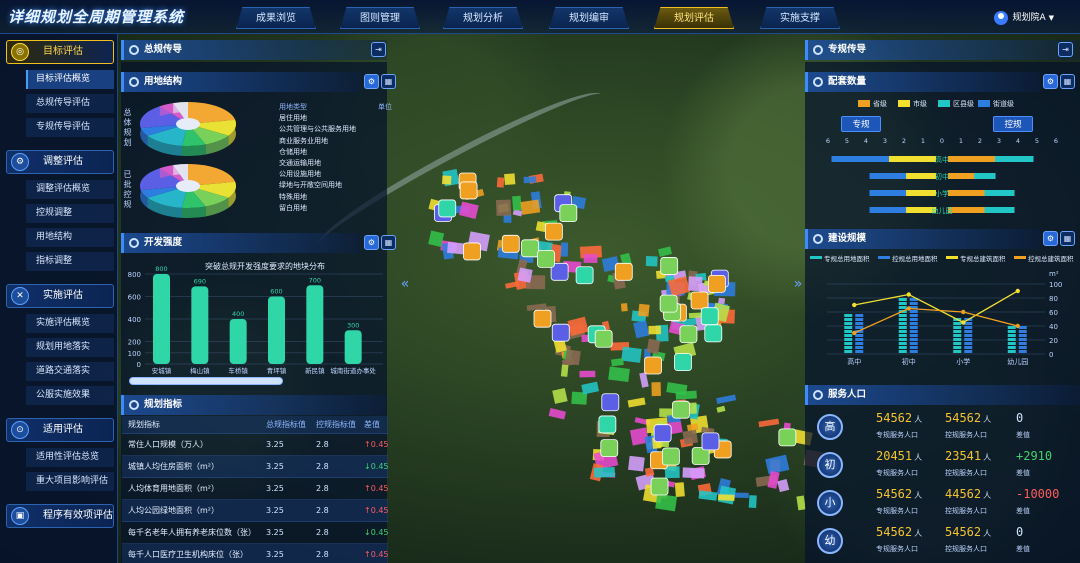  I want to click on kpi-row-0: 常住人口规模（万人） 3.25 2.8 ↑0.45, so click(255, 445).